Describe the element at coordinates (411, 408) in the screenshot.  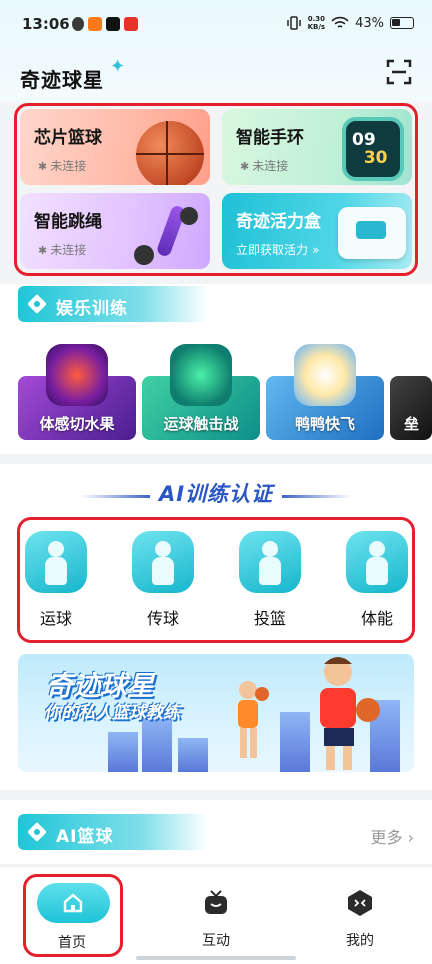
I see `game-partial: 垒` at that location.